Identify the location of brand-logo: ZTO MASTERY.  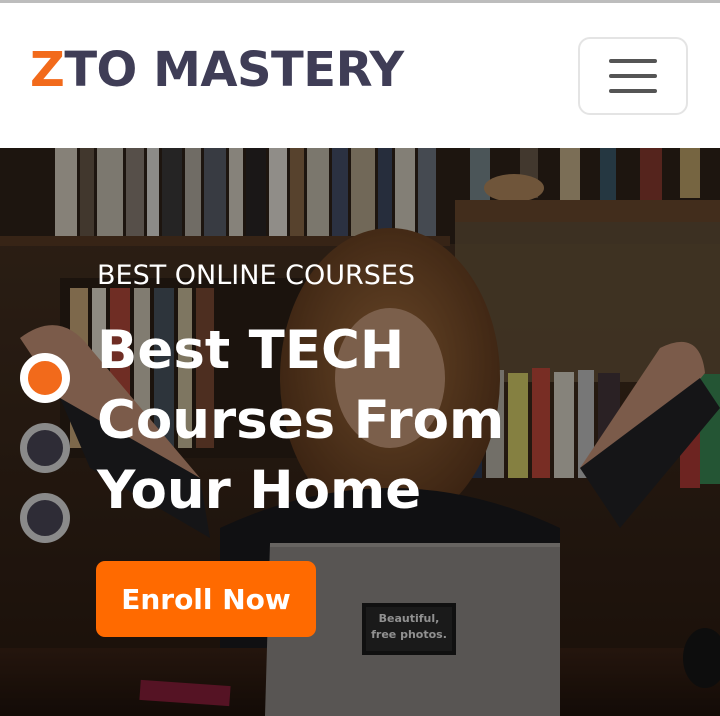
(217, 70).